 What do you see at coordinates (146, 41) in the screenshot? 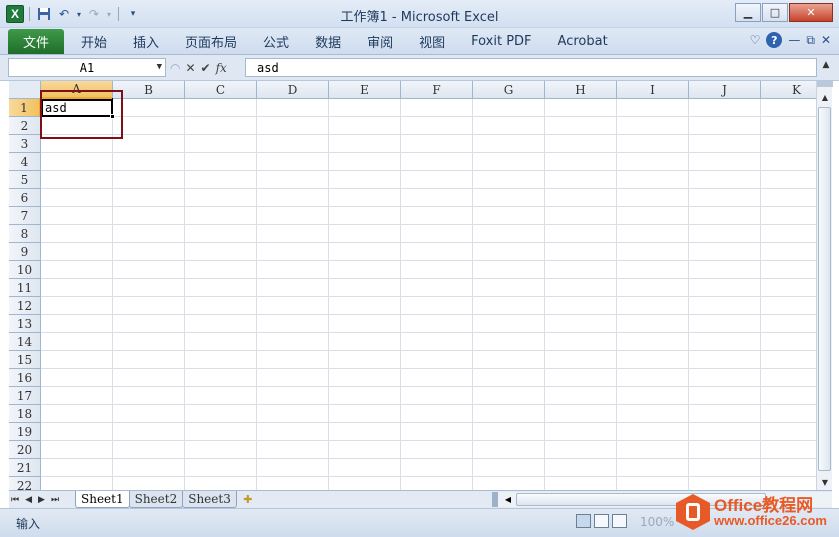
I see `tab-insert: 插入` at bounding box center [146, 41].